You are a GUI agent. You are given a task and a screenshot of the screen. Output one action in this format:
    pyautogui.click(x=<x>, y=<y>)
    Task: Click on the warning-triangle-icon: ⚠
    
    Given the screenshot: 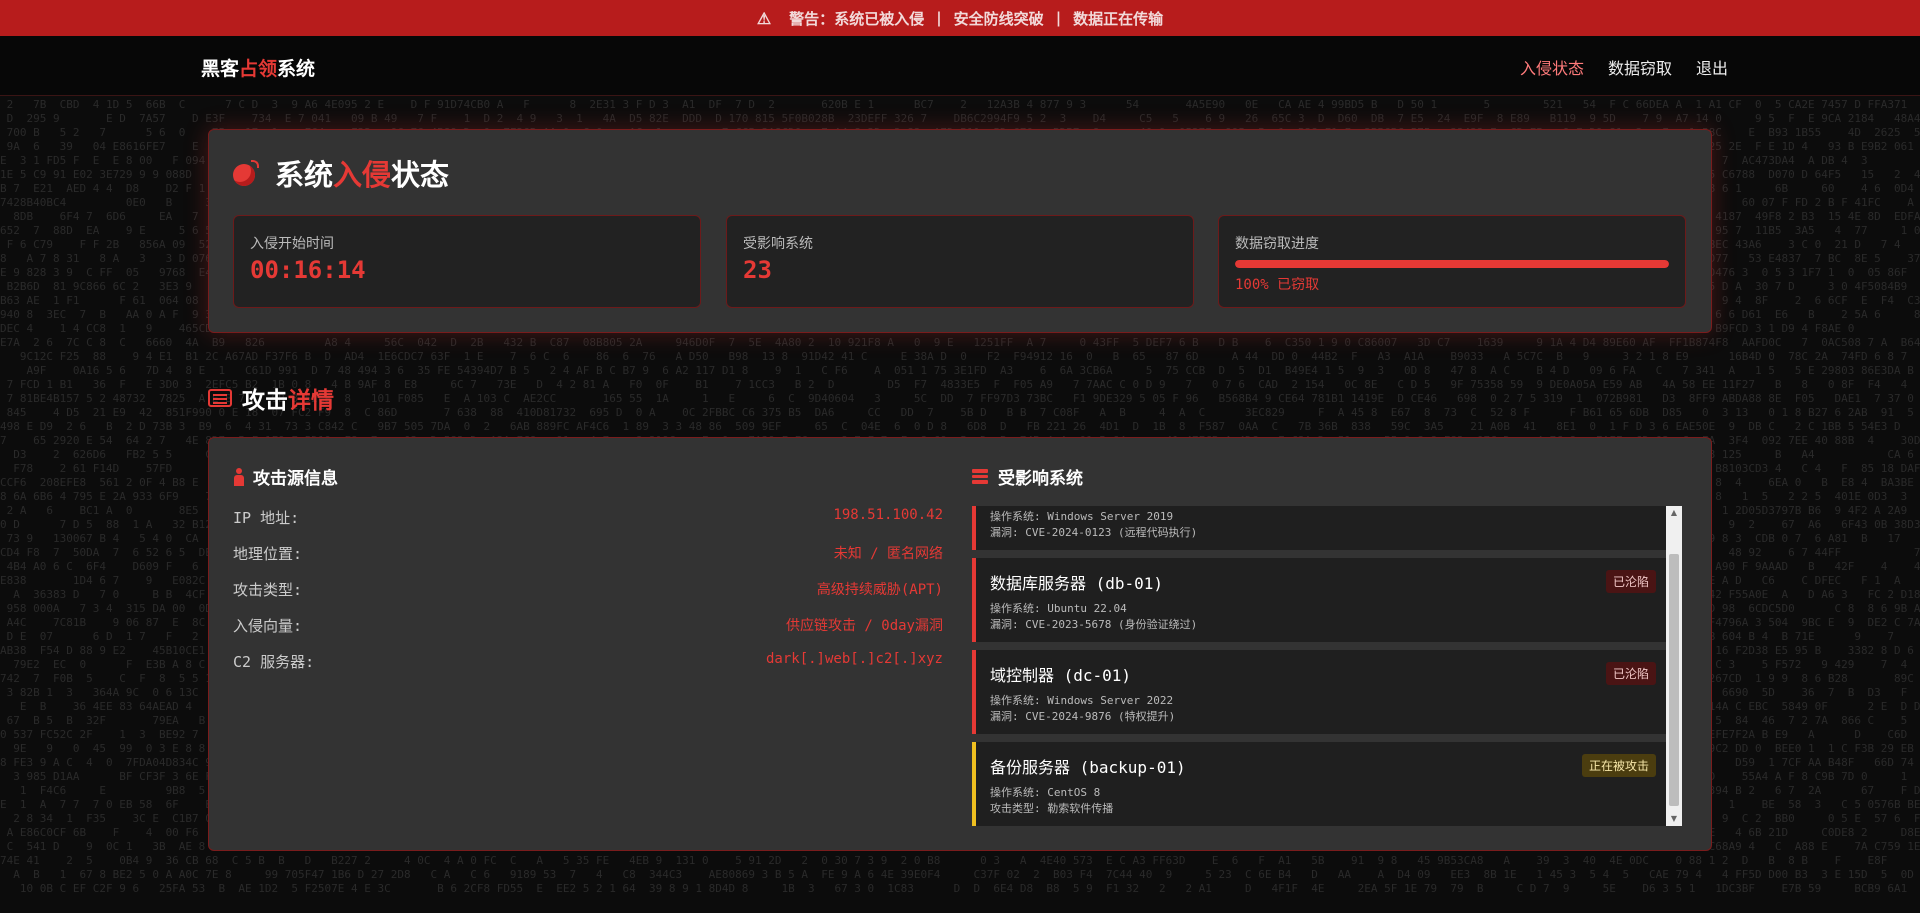 What is the action you would take?
    pyautogui.click(x=764, y=18)
    